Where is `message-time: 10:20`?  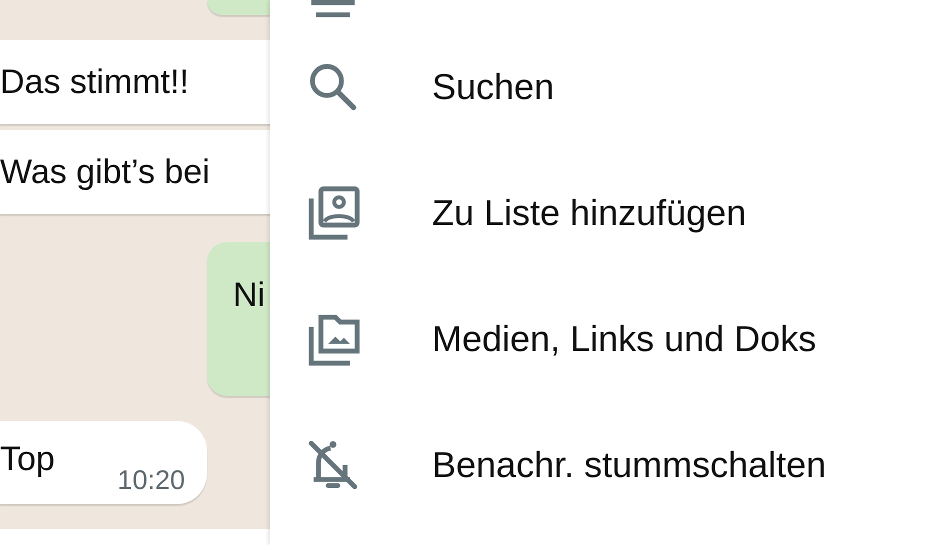 message-time: 10:20 is located at coordinates (151, 480).